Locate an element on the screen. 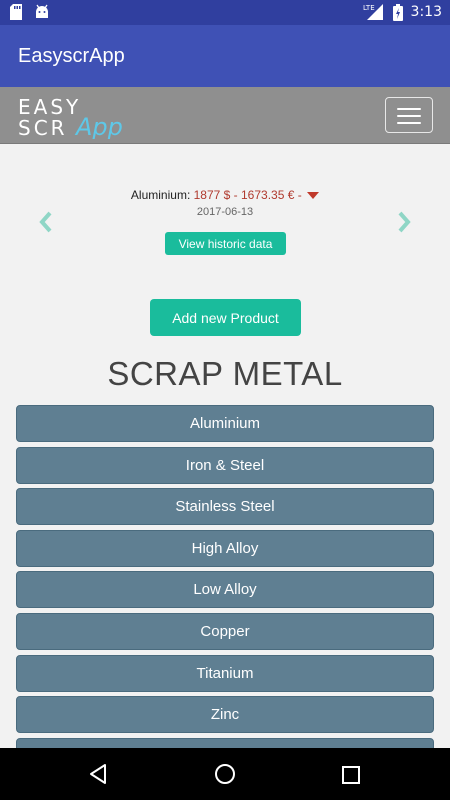  price-line: Aluminium: 1877 $ - 1673.35 € - is located at coordinates (225, 195).